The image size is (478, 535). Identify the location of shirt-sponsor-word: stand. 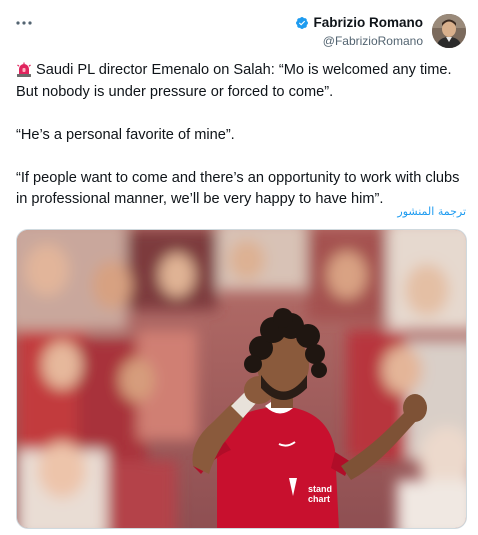
(320, 489).